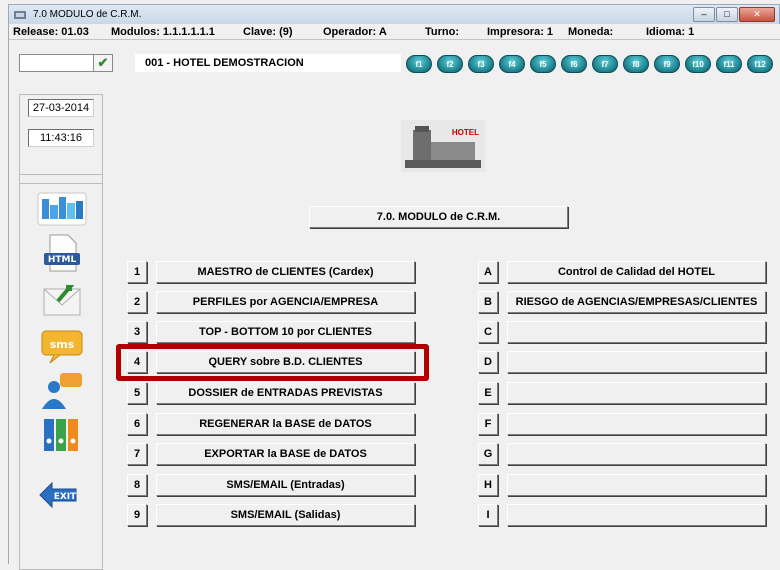  What do you see at coordinates (636, 272) in the screenshot?
I see `option-control-calidad: Control de Calidad del HOTEL` at bounding box center [636, 272].